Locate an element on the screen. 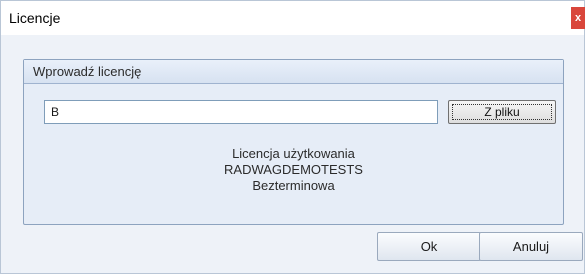 The height and width of the screenshot is (274, 585). close-icon: x is located at coordinates (578, 18).